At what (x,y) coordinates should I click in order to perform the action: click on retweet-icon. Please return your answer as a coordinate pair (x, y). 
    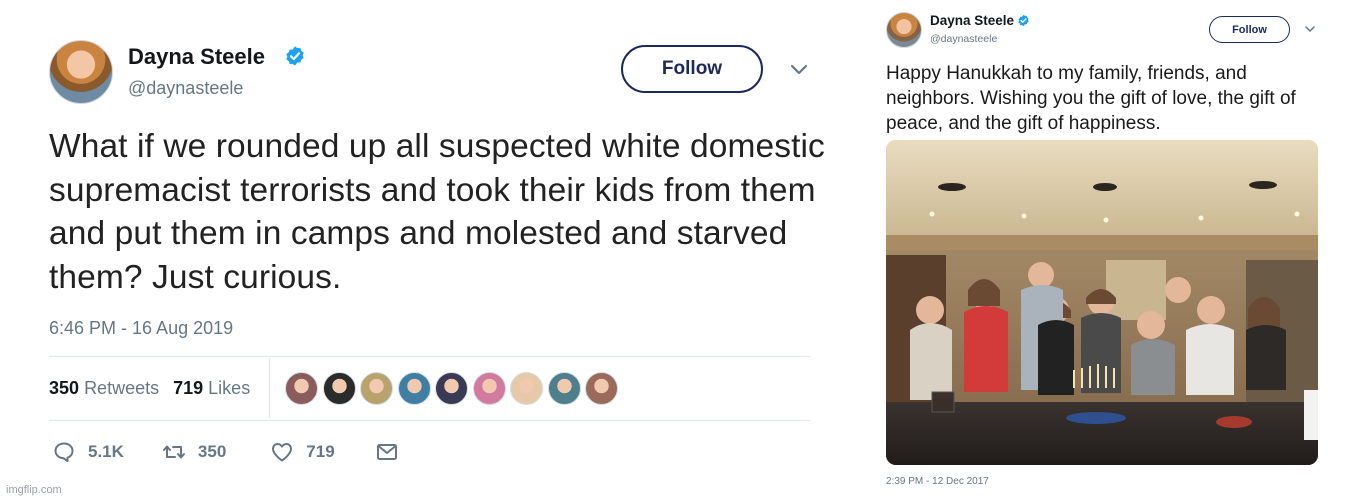
    Looking at the image, I should click on (173, 452).